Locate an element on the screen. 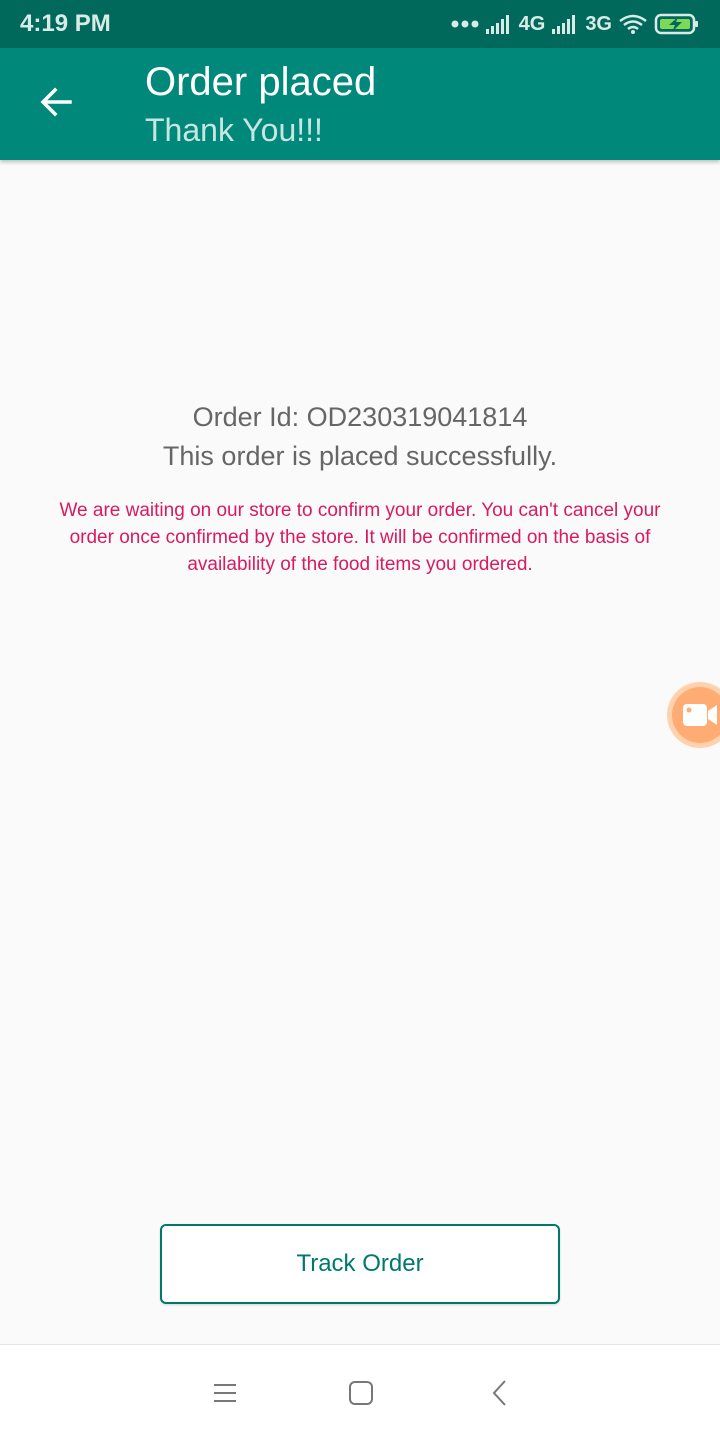 The width and height of the screenshot is (720, 1441). video-call-button is located at coordinates (693, 715).